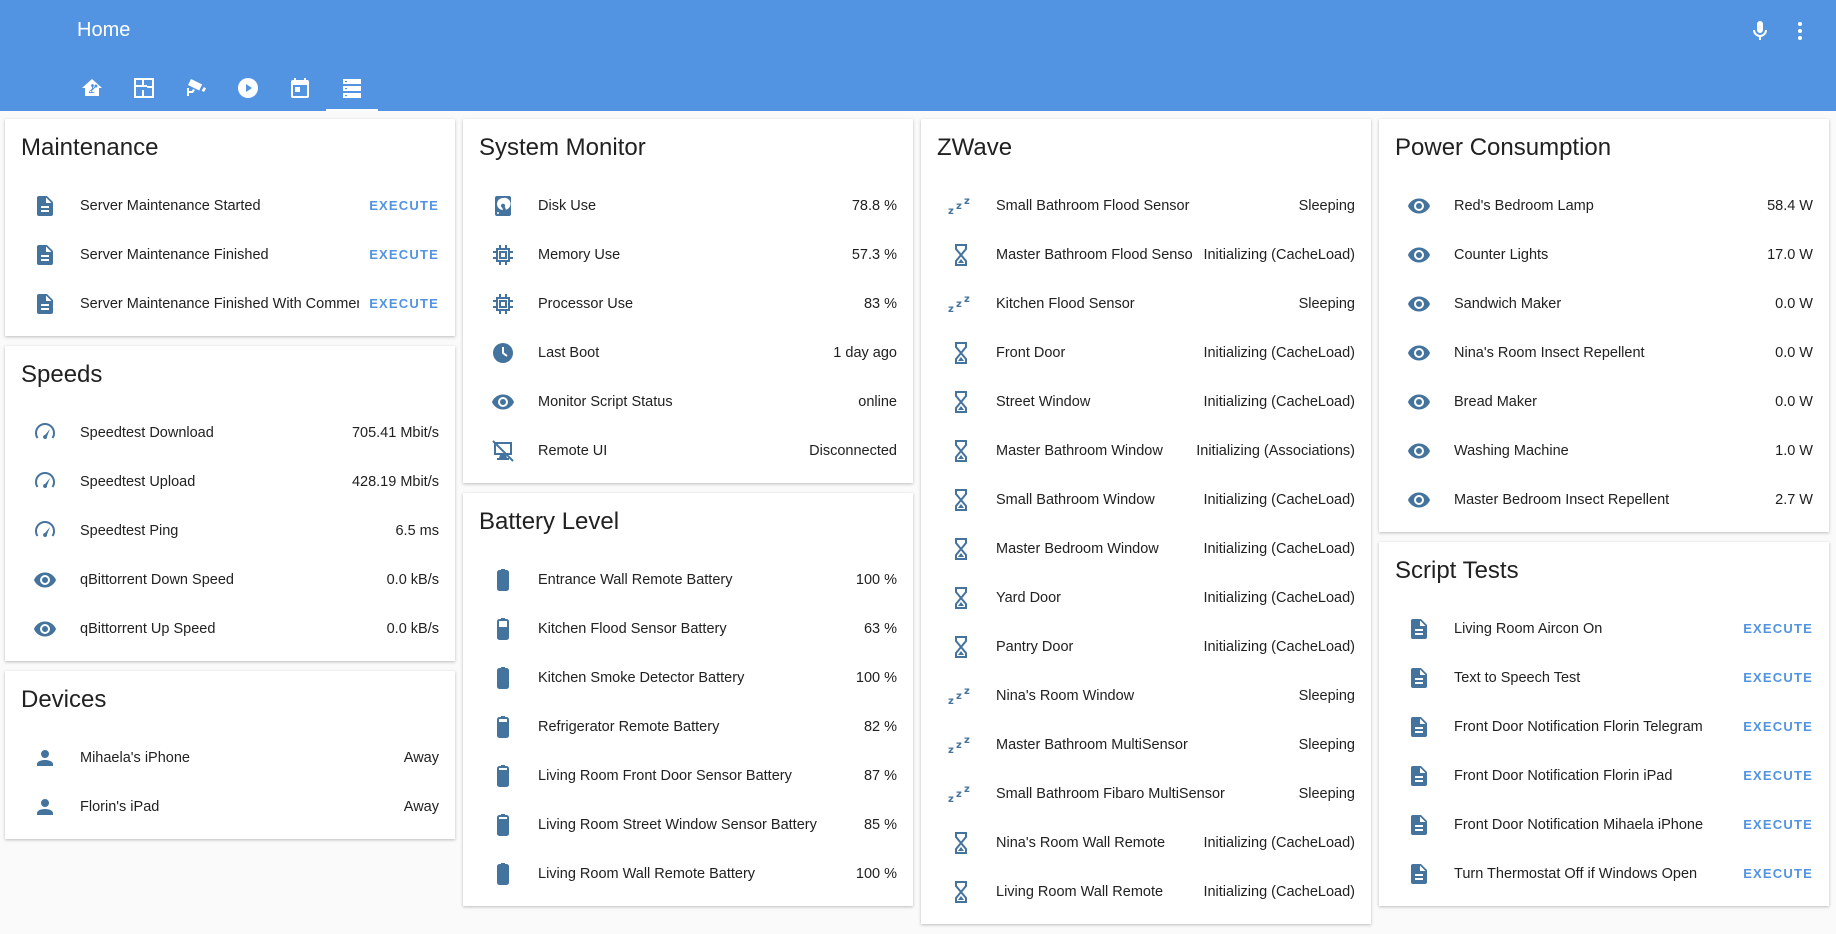 The width and height of the screenshot is (1836, 934). I want to click on battery-row: Living Room Wall Remote Battery 100 %, so click(688, 873).